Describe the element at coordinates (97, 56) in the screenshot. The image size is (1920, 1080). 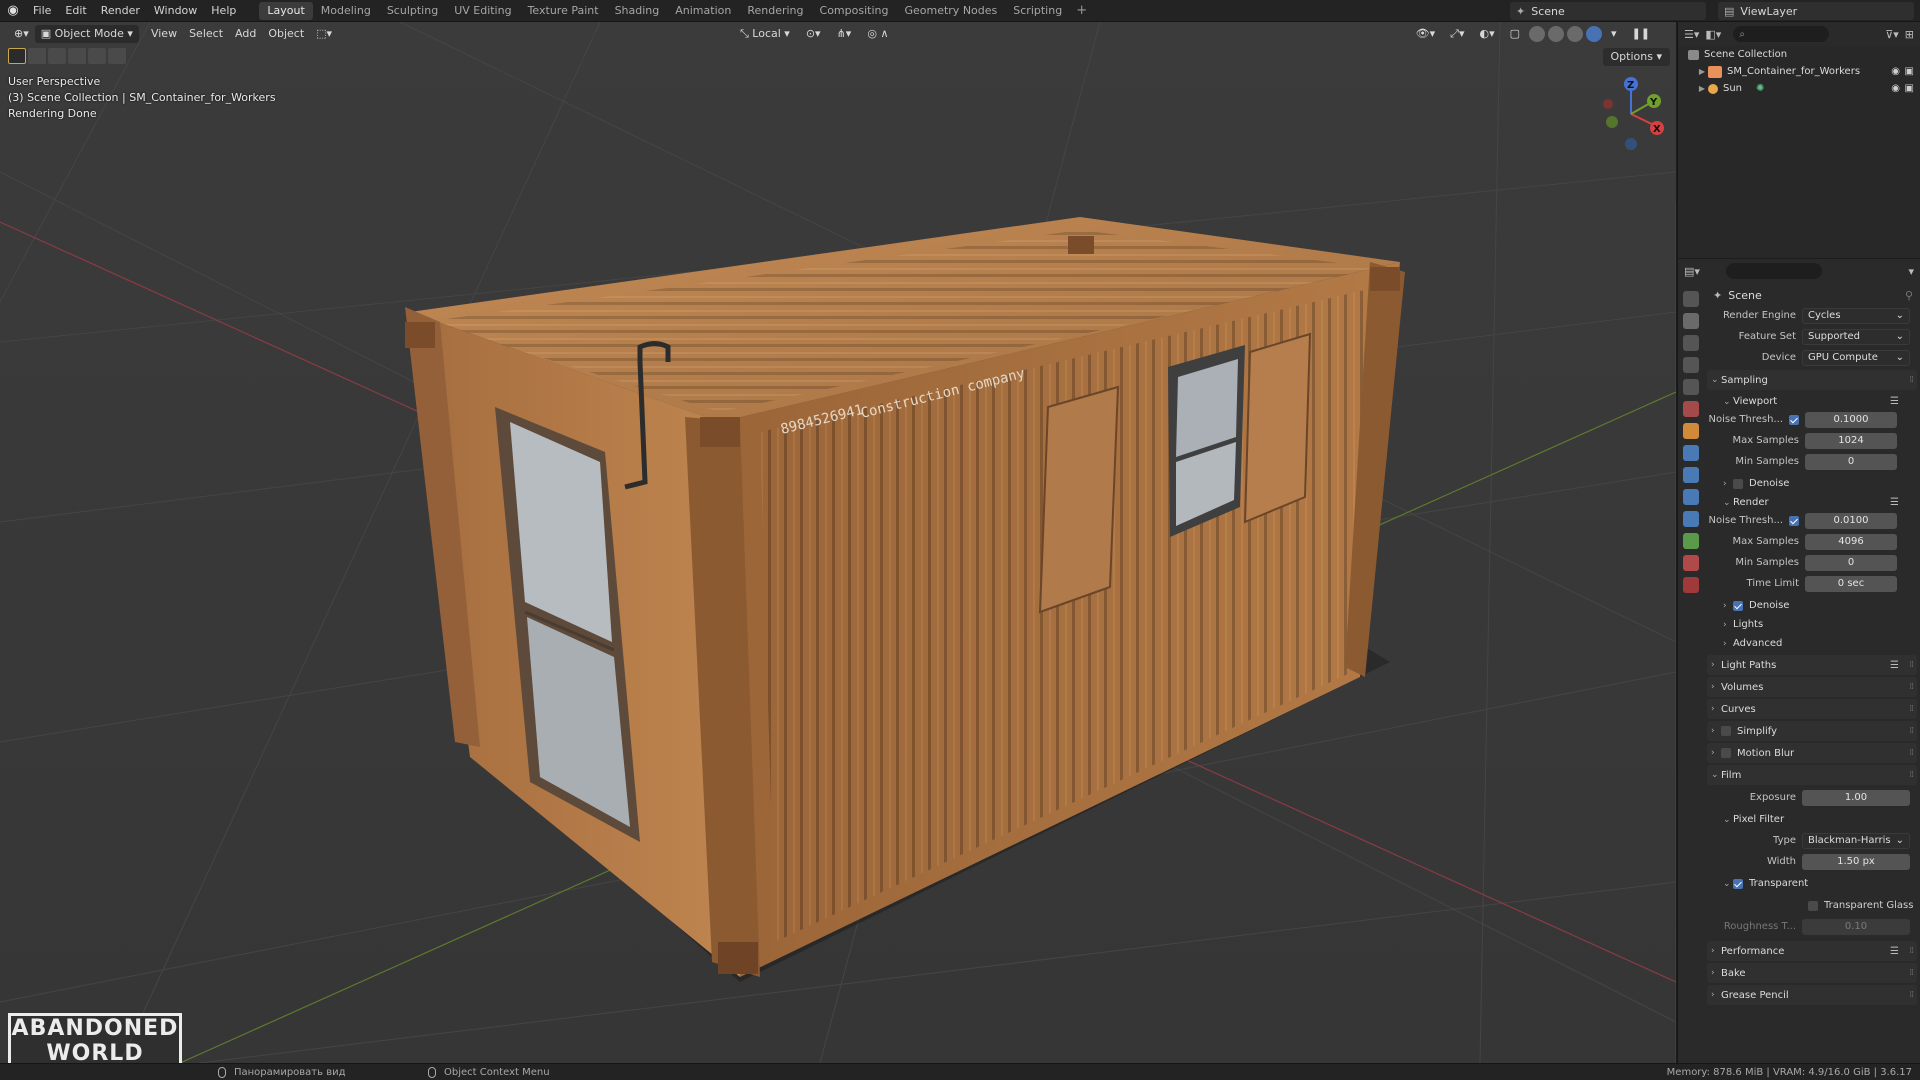
I see `select-invert-icon` at that location.